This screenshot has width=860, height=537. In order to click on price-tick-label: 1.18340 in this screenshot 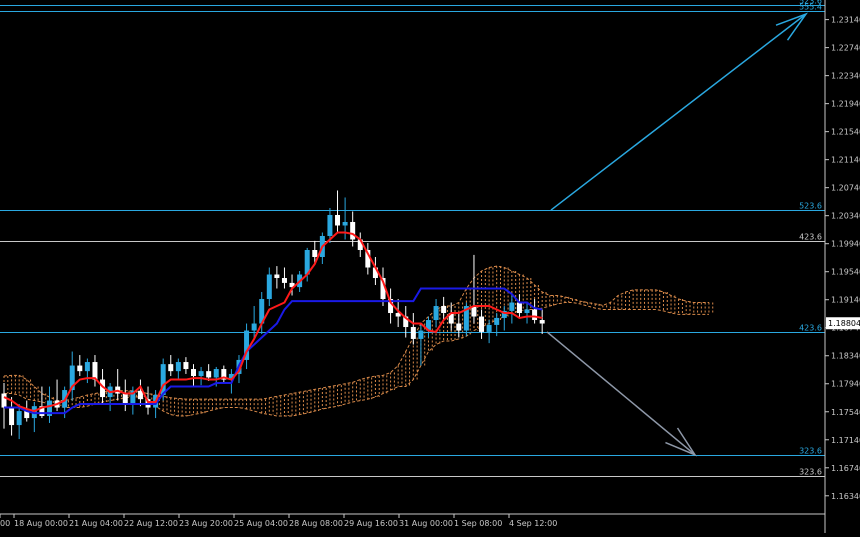, I will do `click(845, 356)`.